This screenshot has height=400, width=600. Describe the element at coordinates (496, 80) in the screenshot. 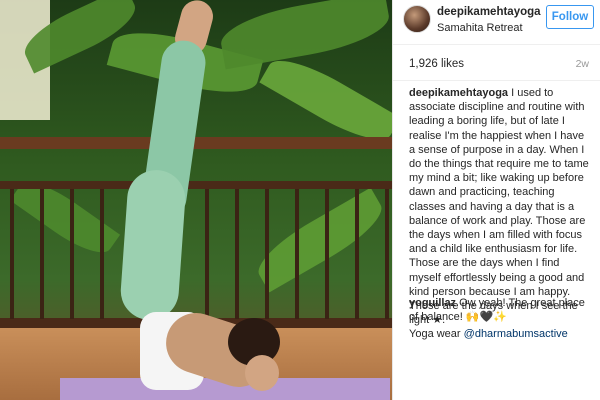

I see `divider` at that location.